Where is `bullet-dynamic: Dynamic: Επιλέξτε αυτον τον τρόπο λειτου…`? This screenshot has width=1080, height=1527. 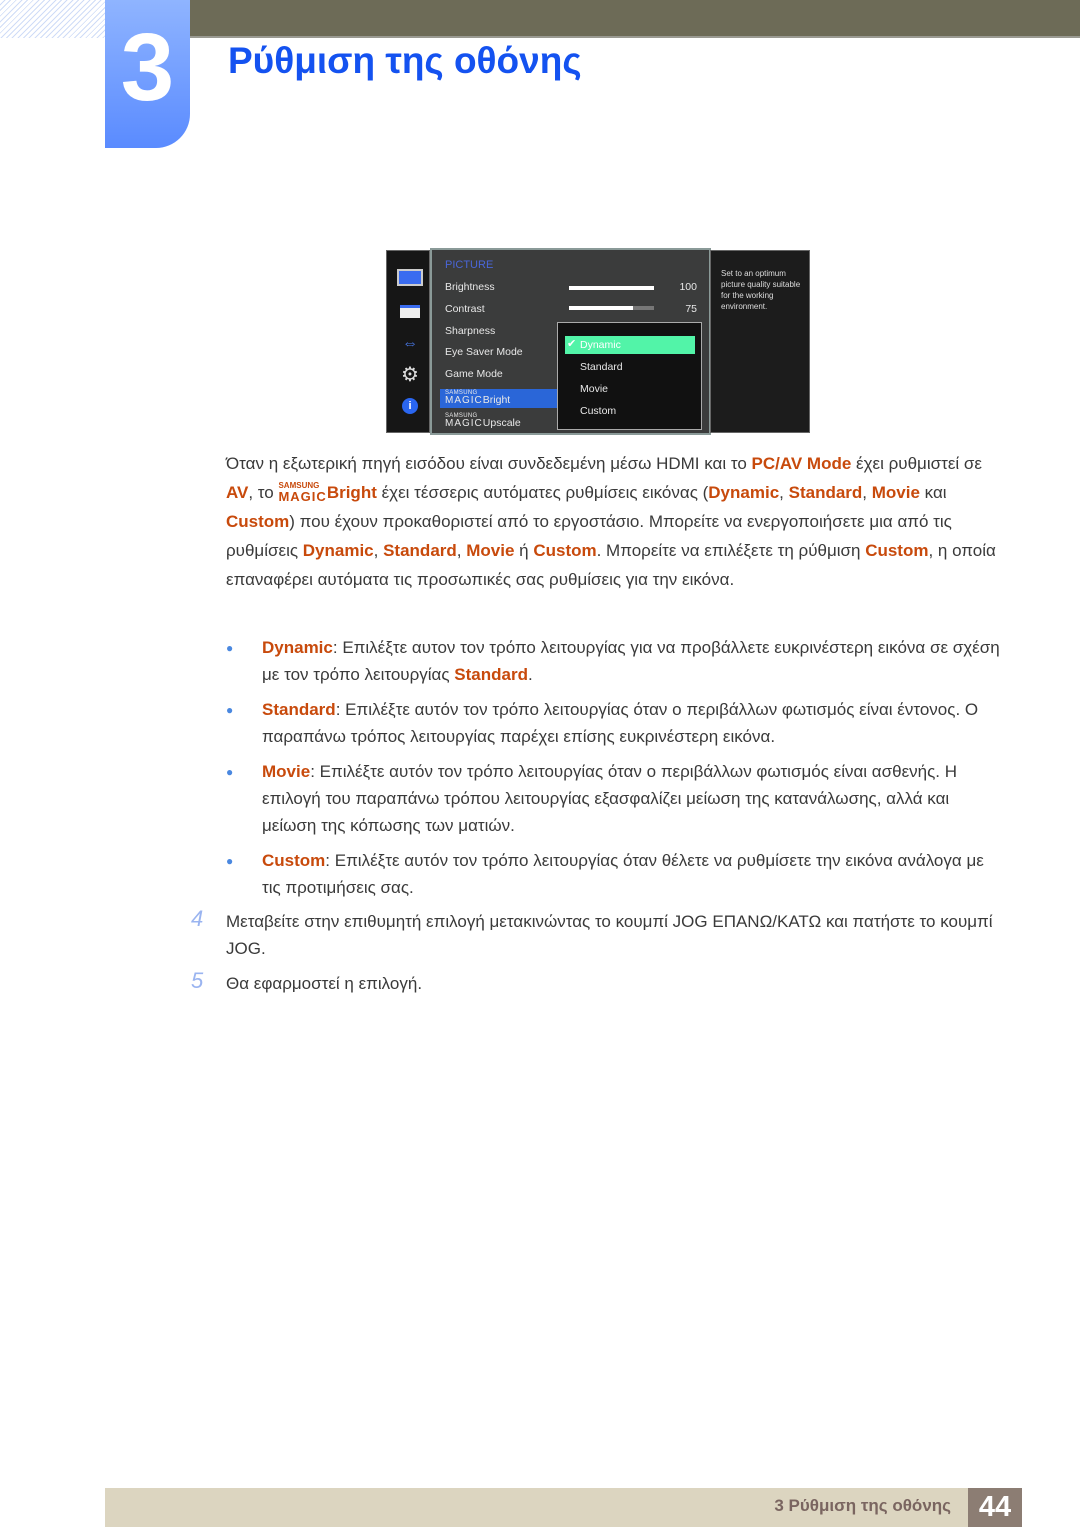 bullet-dynamic: Dynamic: Επιλέξτε αυτον τον τρόπο λειτου… is located at coordinates (634, 661).